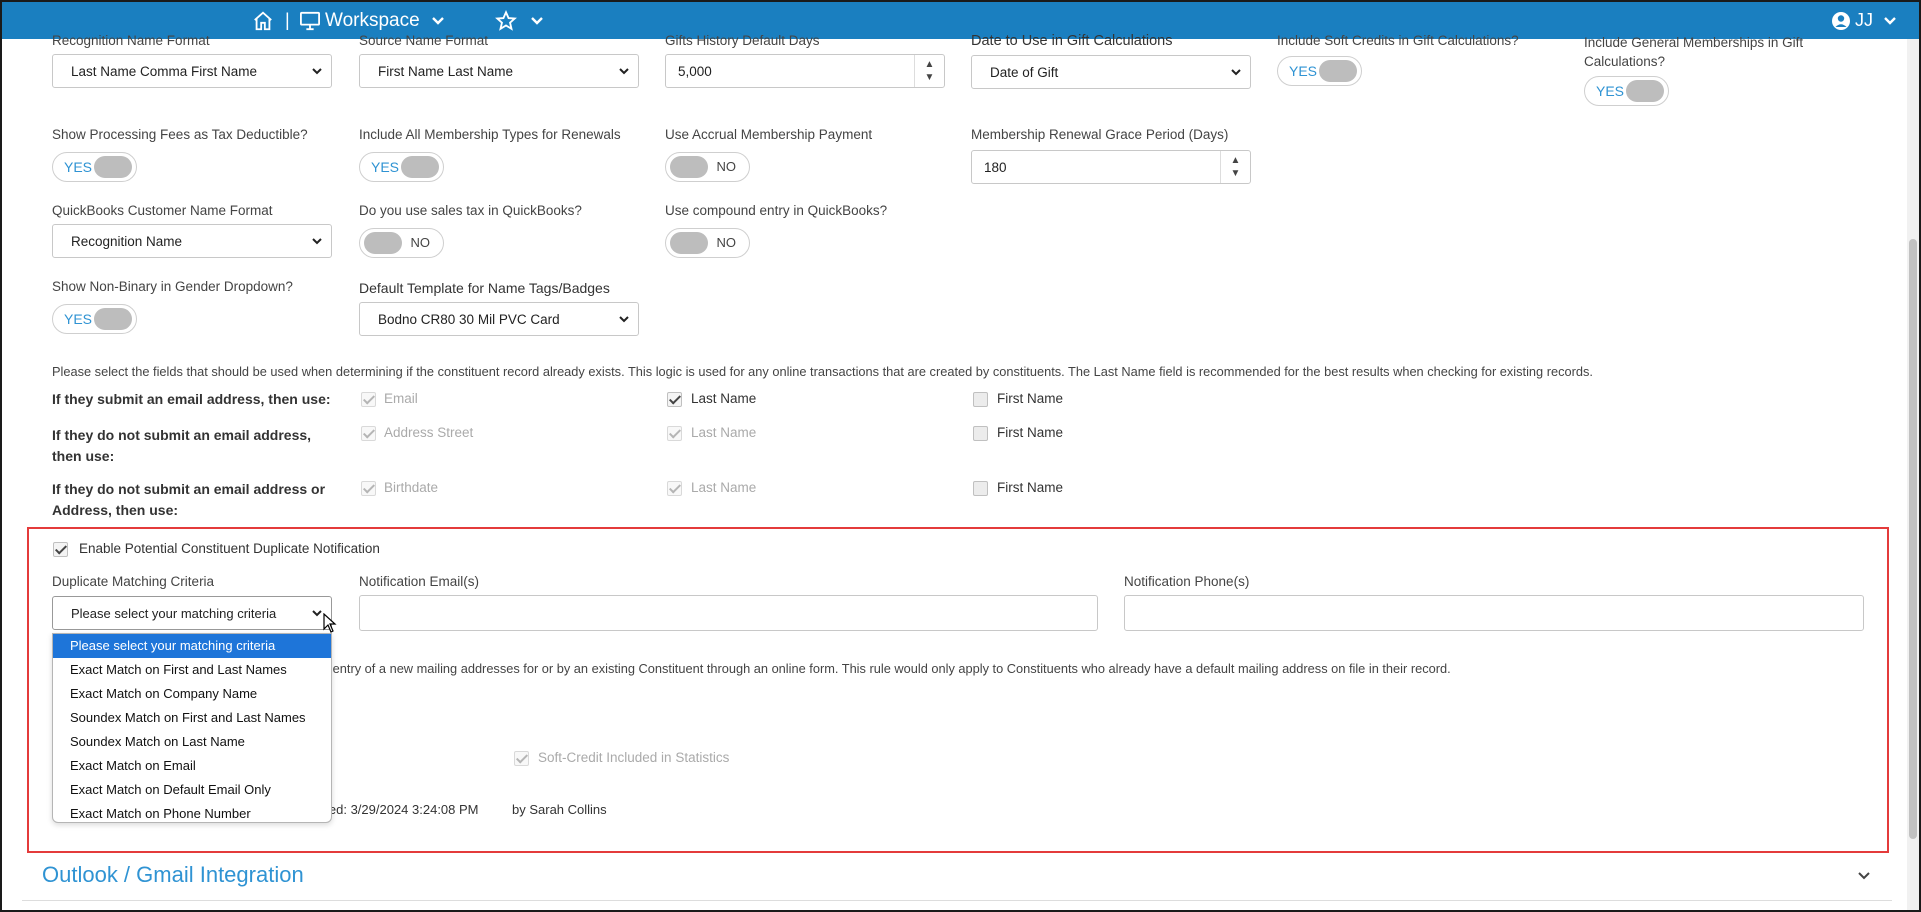 This screenshot has width=1921, height=912. Describe the element at coordinates (980, 399) in the screenshot. I see `rule1-firstname-checkbox` at that location.